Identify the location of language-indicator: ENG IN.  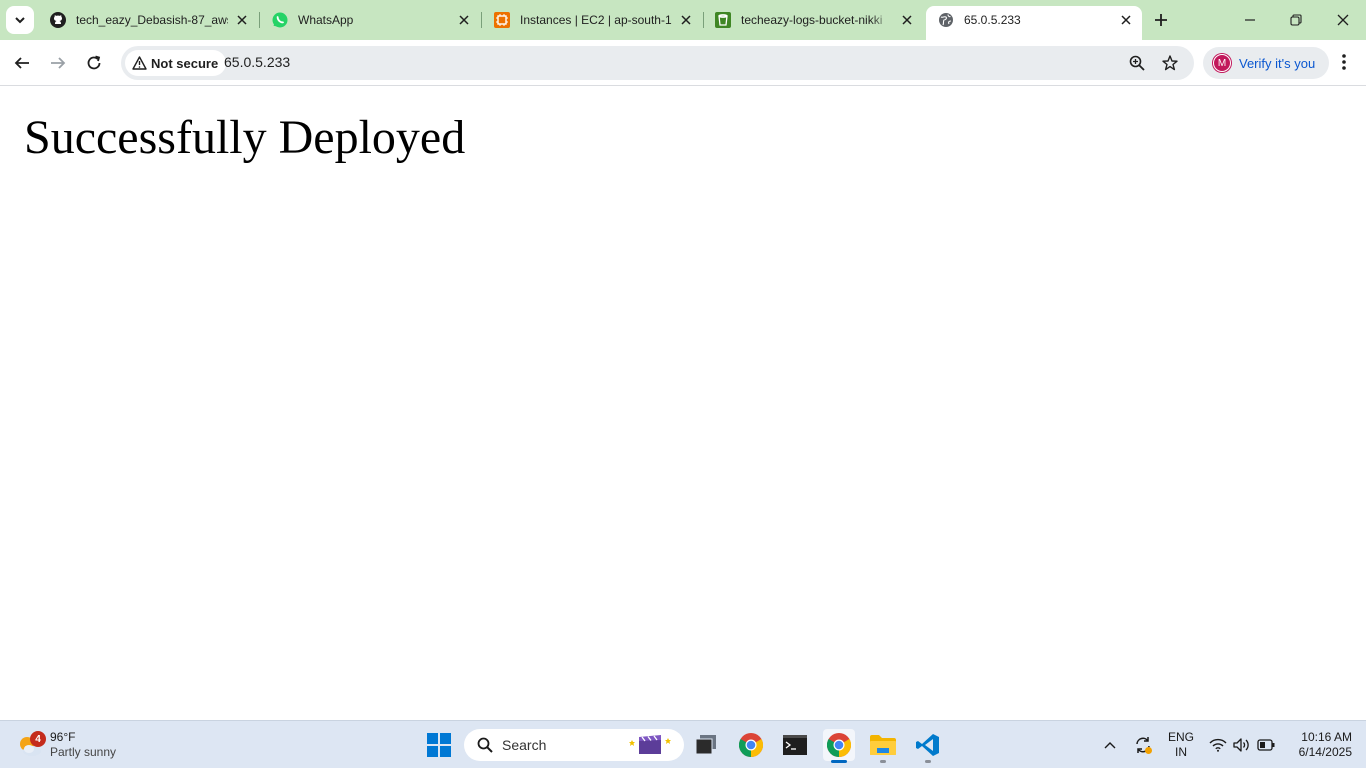
(1181, 745).